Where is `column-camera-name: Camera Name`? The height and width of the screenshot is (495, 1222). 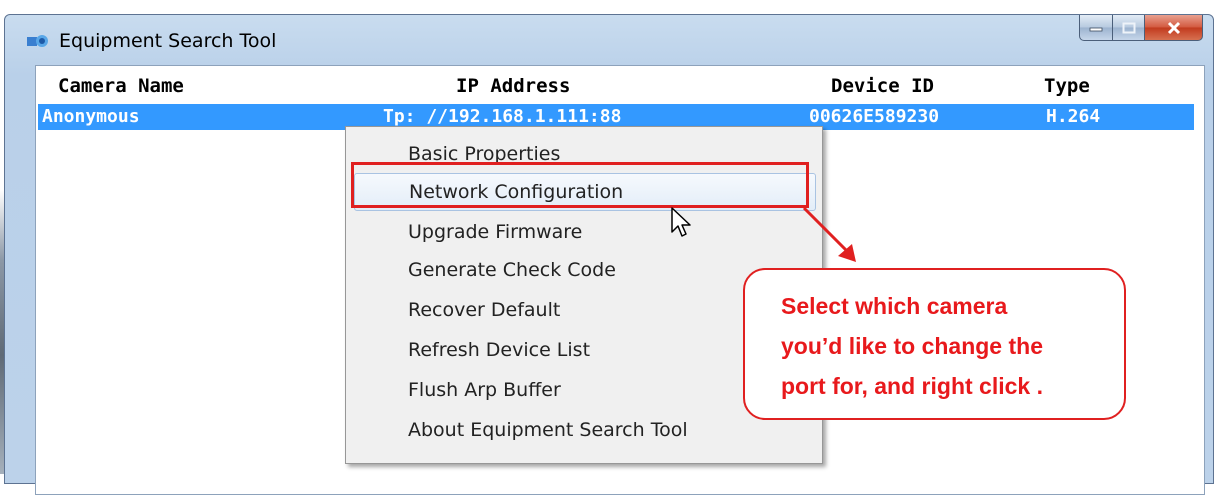
column-camera-name: Camera Name is located at coordinates (121, 86).